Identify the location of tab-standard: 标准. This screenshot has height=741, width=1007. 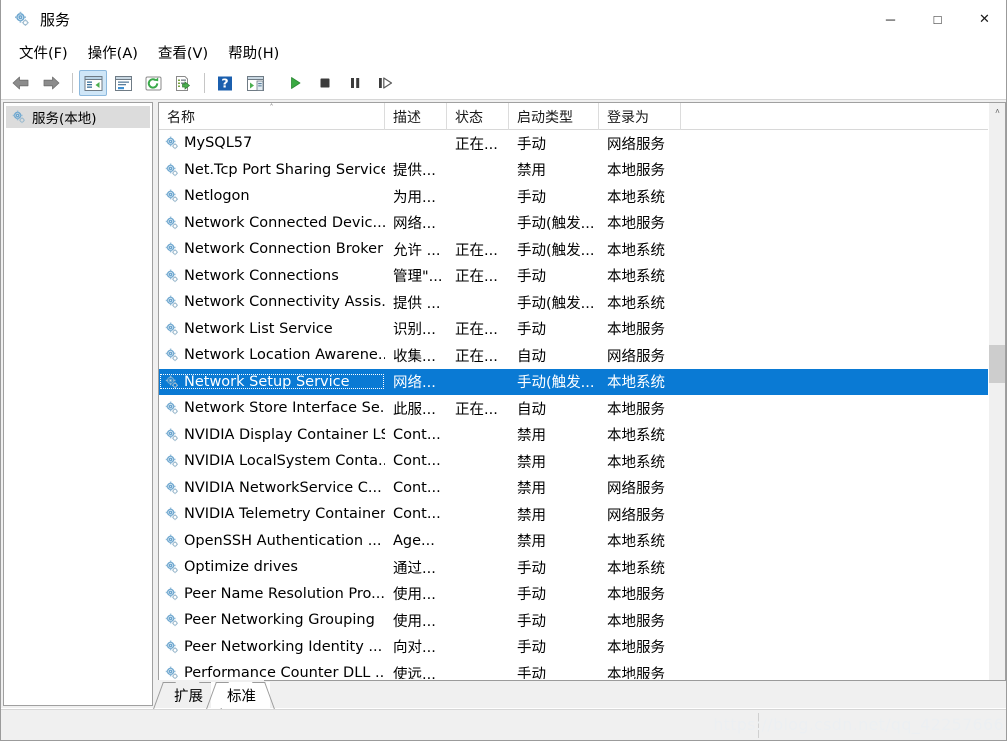
(240, 695).